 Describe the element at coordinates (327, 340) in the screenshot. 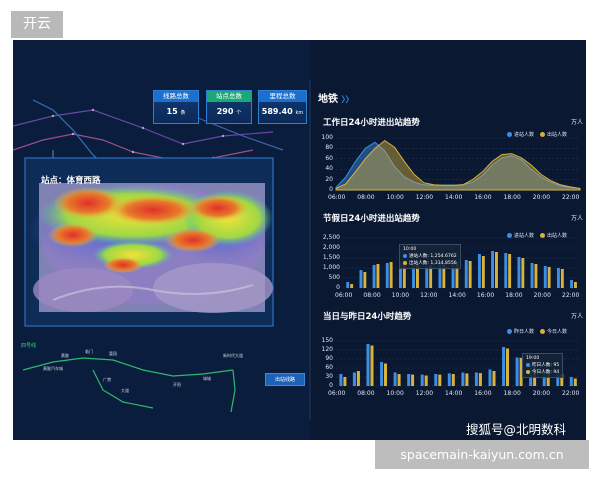

I see `y-tick-label: 150` at that location.